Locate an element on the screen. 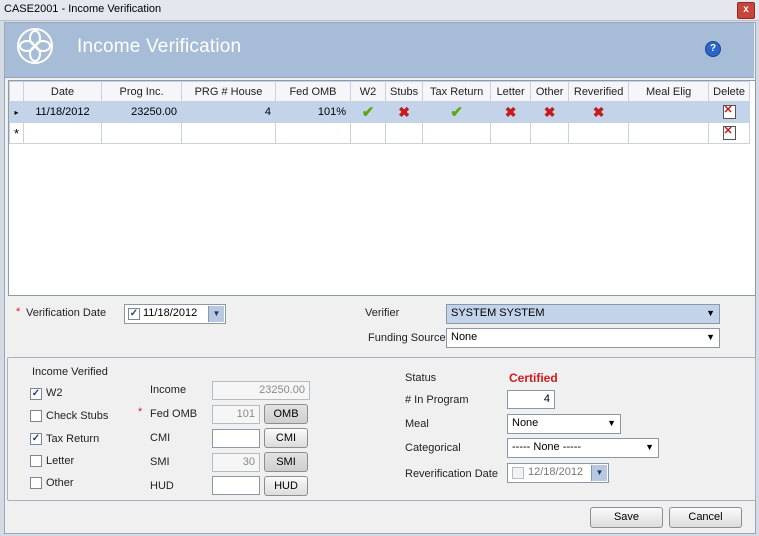  w2-label: W2 is located at coordinates (54, 393).